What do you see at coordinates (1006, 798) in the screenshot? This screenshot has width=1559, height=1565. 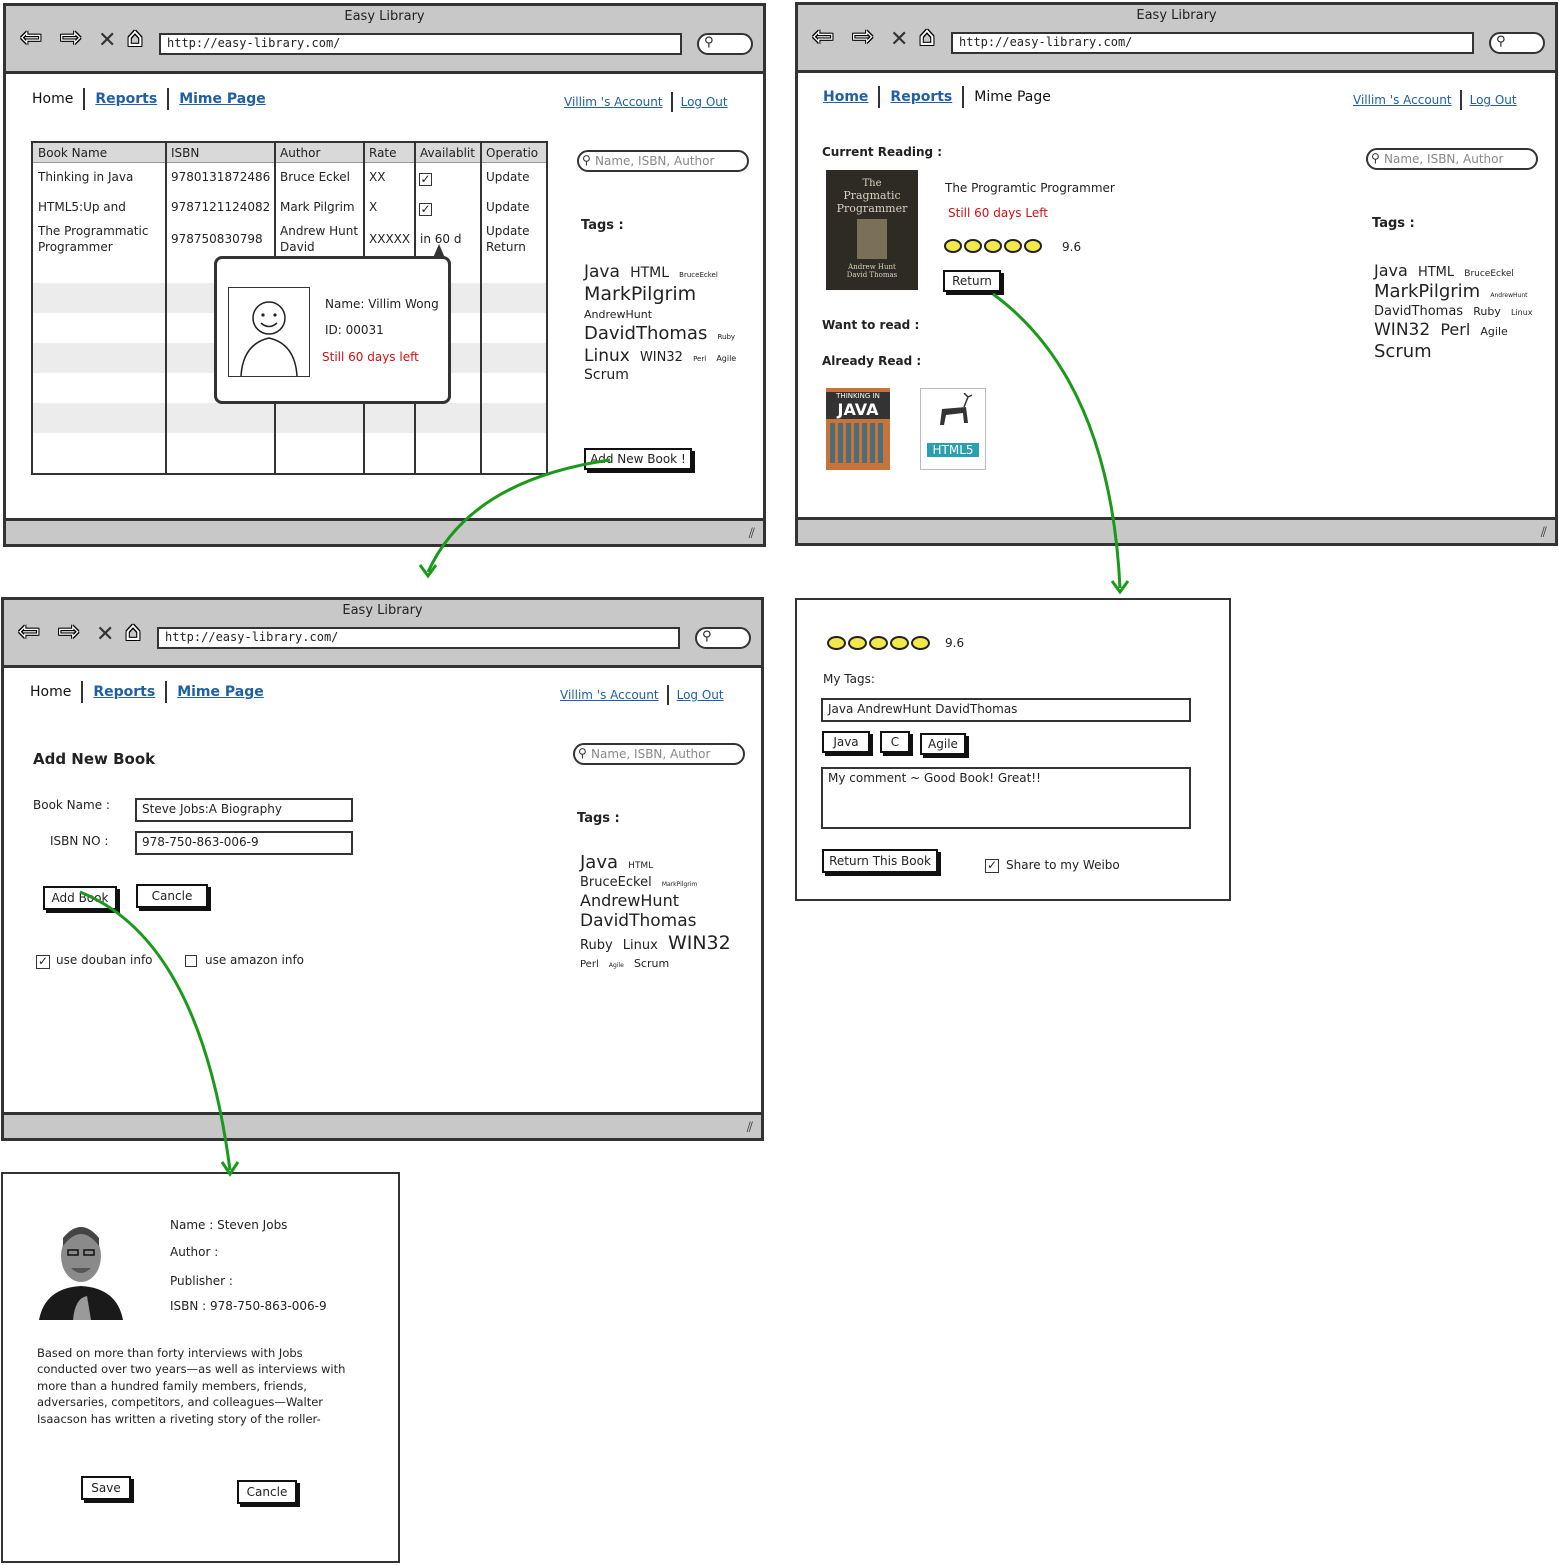 I see `comment-textarea: My comment ~ Good Book! Great!!` at bounding box center [1006, 798].